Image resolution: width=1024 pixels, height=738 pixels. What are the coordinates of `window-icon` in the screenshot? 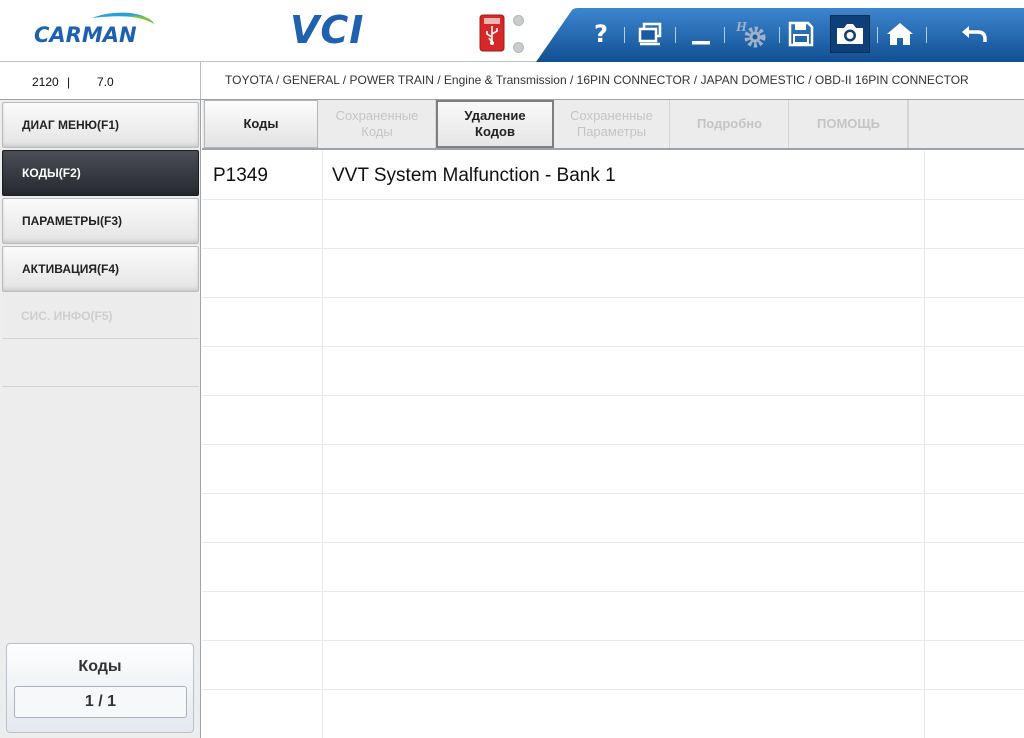 It's located at (650, 34).